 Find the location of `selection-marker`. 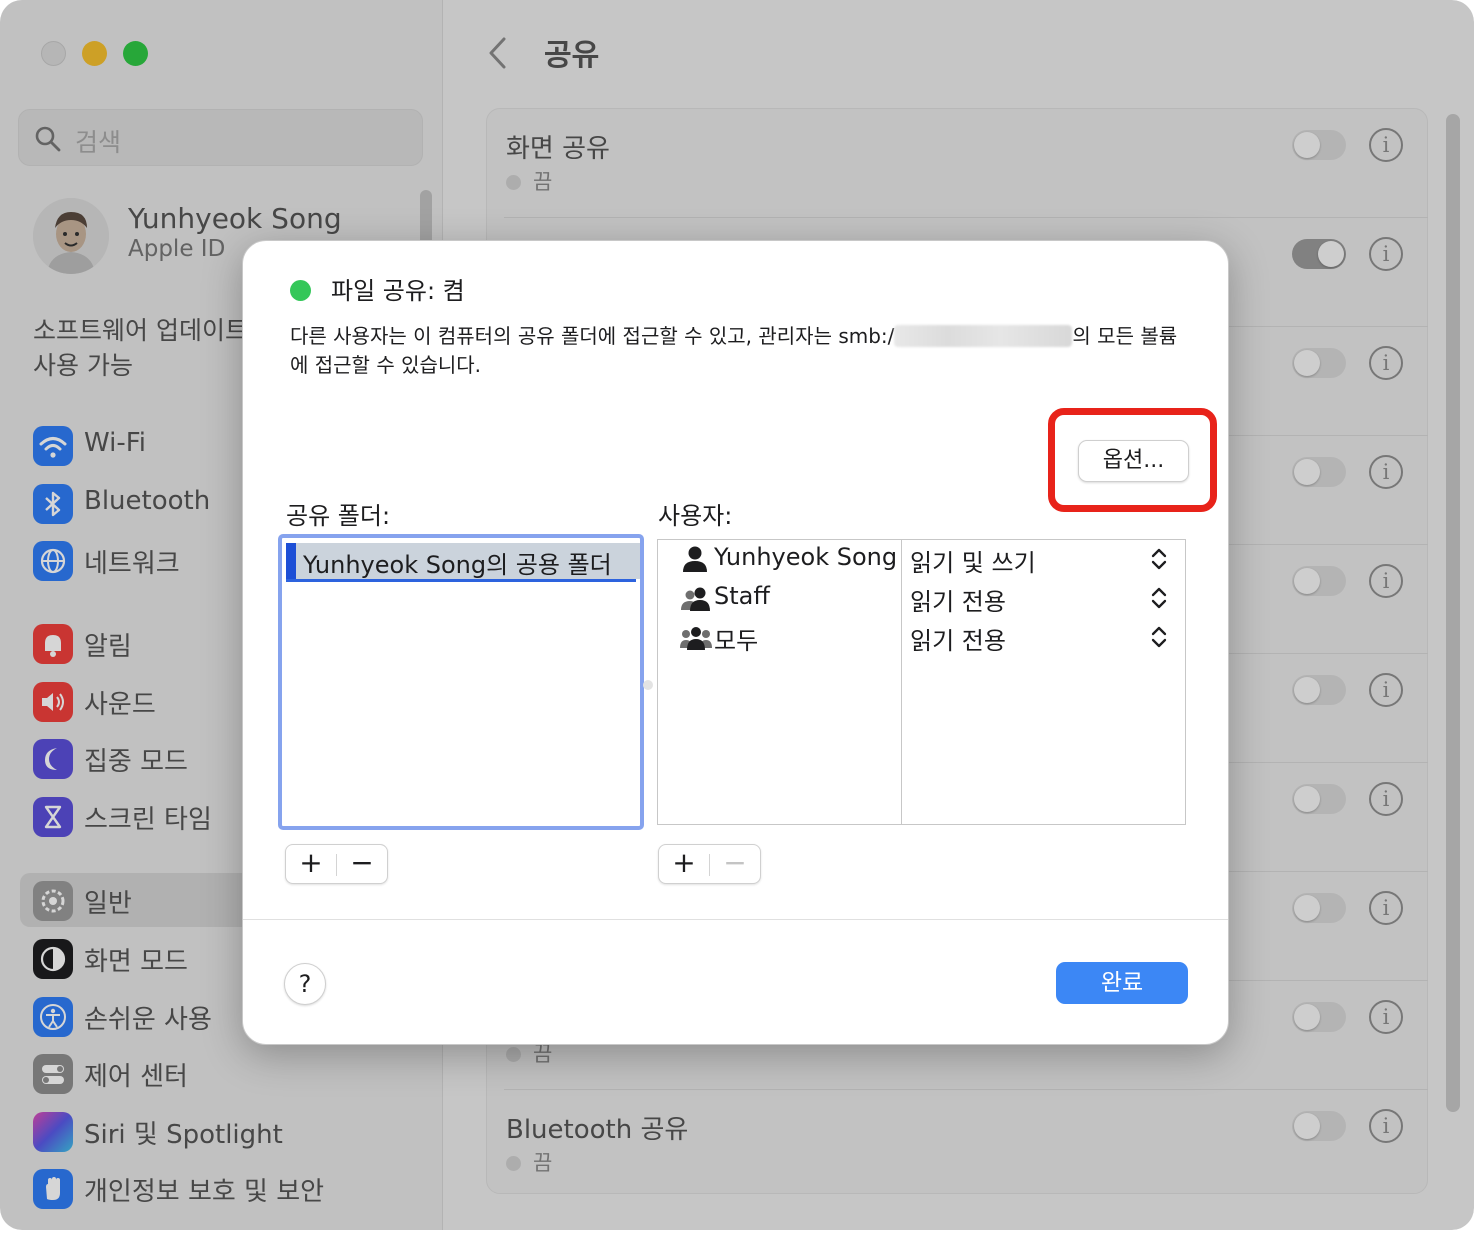

selection-marker is located at coordinates (291, 561).